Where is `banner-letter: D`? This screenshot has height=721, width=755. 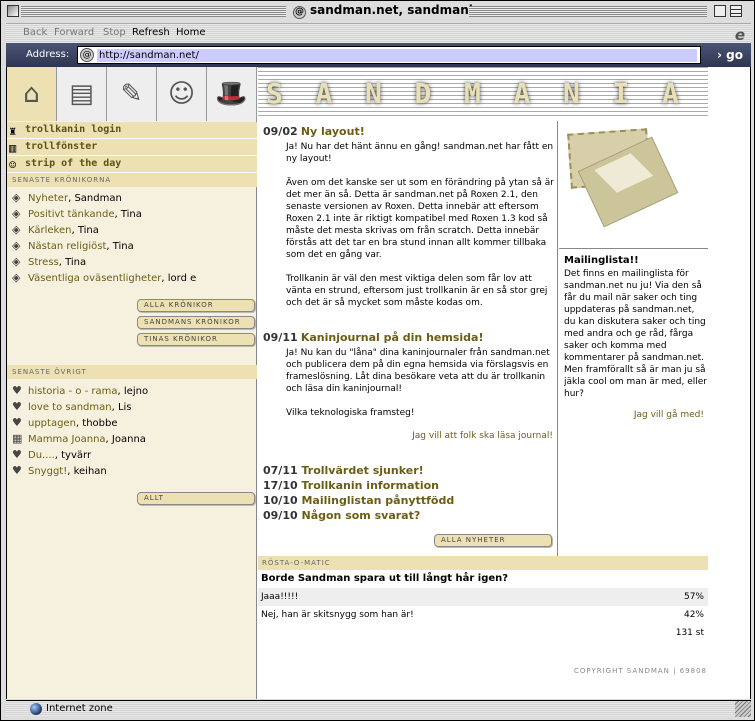 banner-letter: D is located at coordinates (423, 93).